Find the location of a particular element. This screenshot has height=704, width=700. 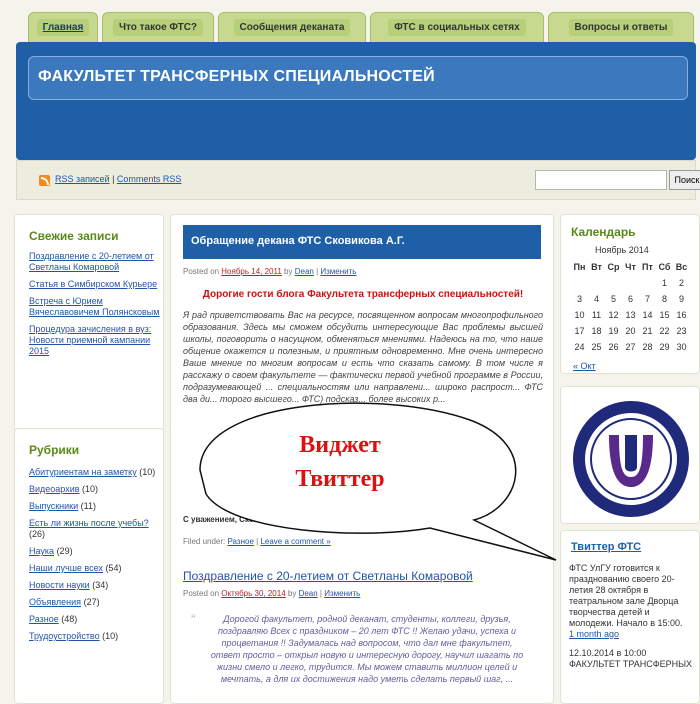

tab-label: Что такое ФТС? is located at coordinates (158, 27).